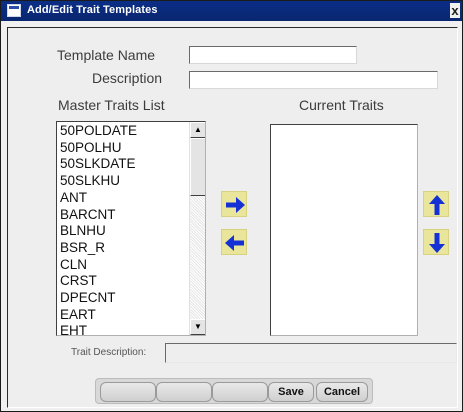 The height and width of the screenshot is (412, 463). I want to click on list-item: 50SLKHU, so click(98, 181).